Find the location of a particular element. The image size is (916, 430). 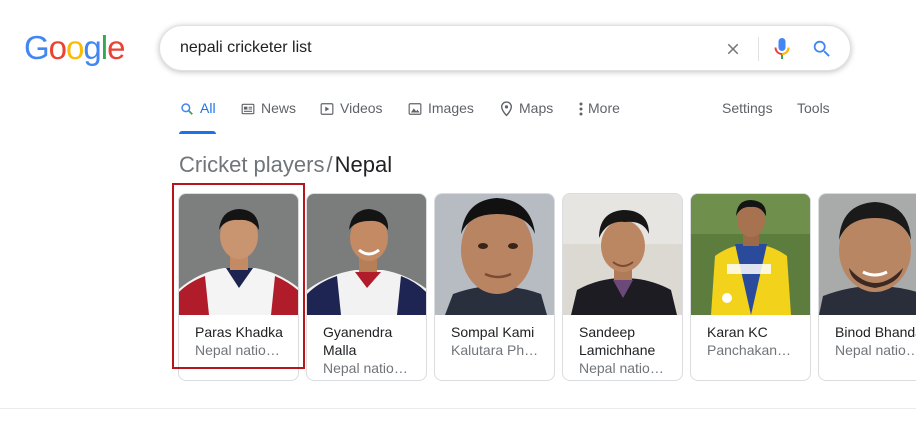

video-icon is located at coordinates (327, 109).